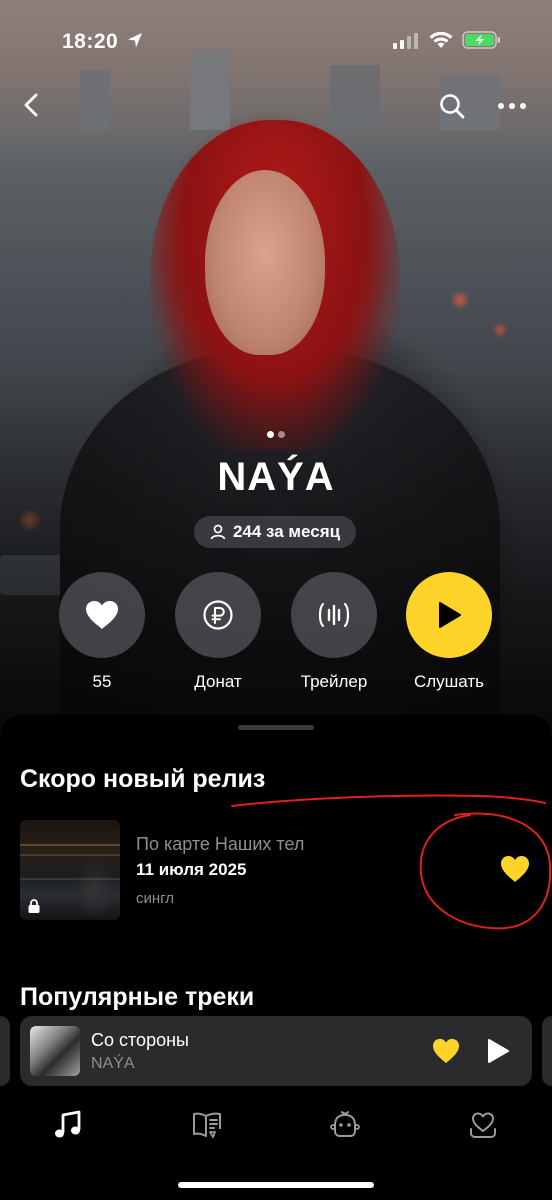 The width and height of the screenshot is (552, 1200). I want to click on like-count: 55, so click(102, 681).